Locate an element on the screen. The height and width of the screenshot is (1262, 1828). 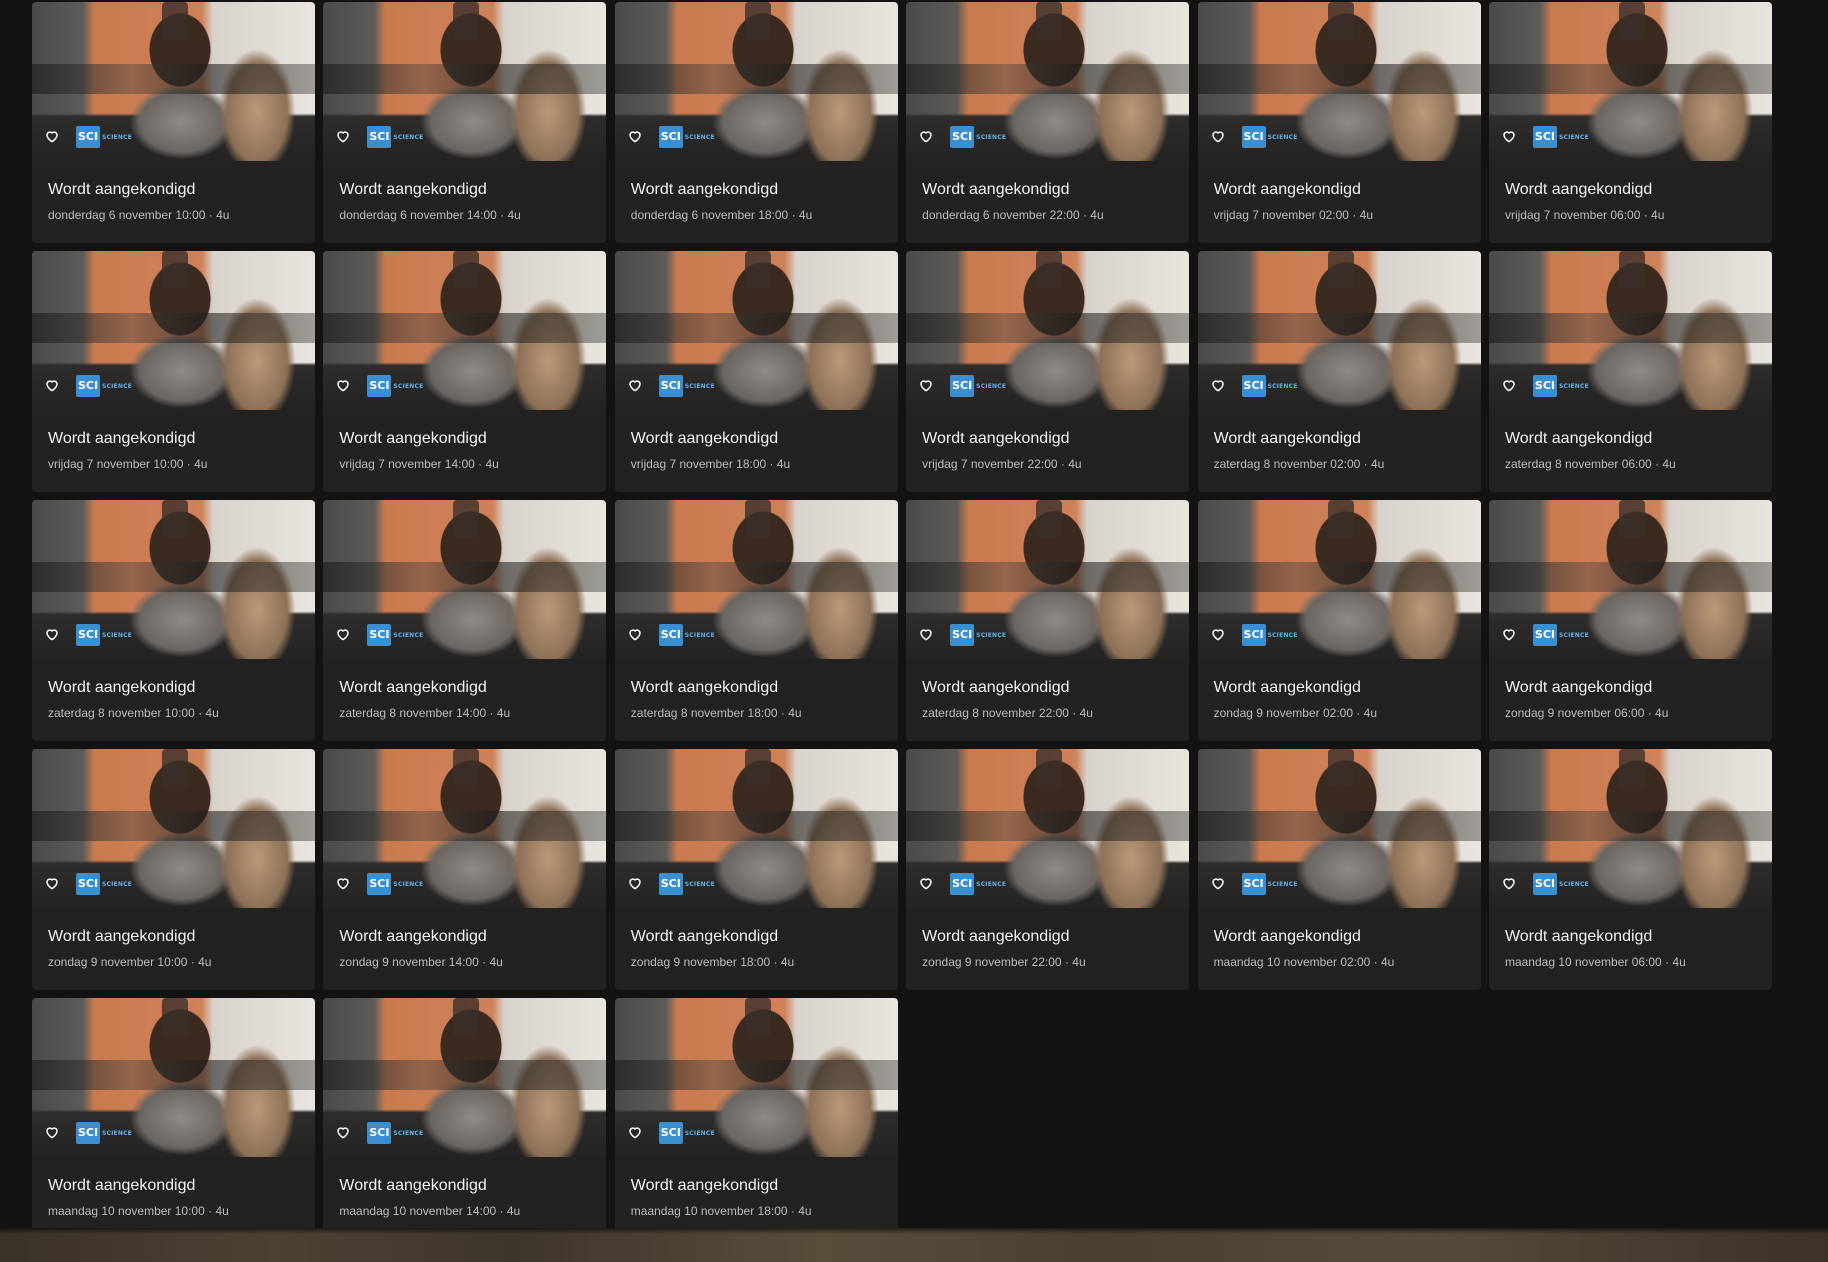
program-schedule: vrijdag 7 november 06:00 · 4u is located at coordinates (1584, 215).